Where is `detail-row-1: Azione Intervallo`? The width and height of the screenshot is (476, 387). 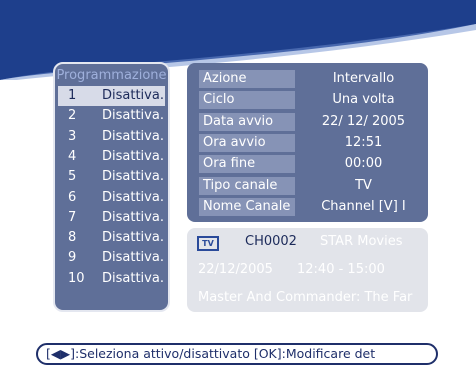
detail-row-1: Azione Intervallo is located at coordinates (307, 79).